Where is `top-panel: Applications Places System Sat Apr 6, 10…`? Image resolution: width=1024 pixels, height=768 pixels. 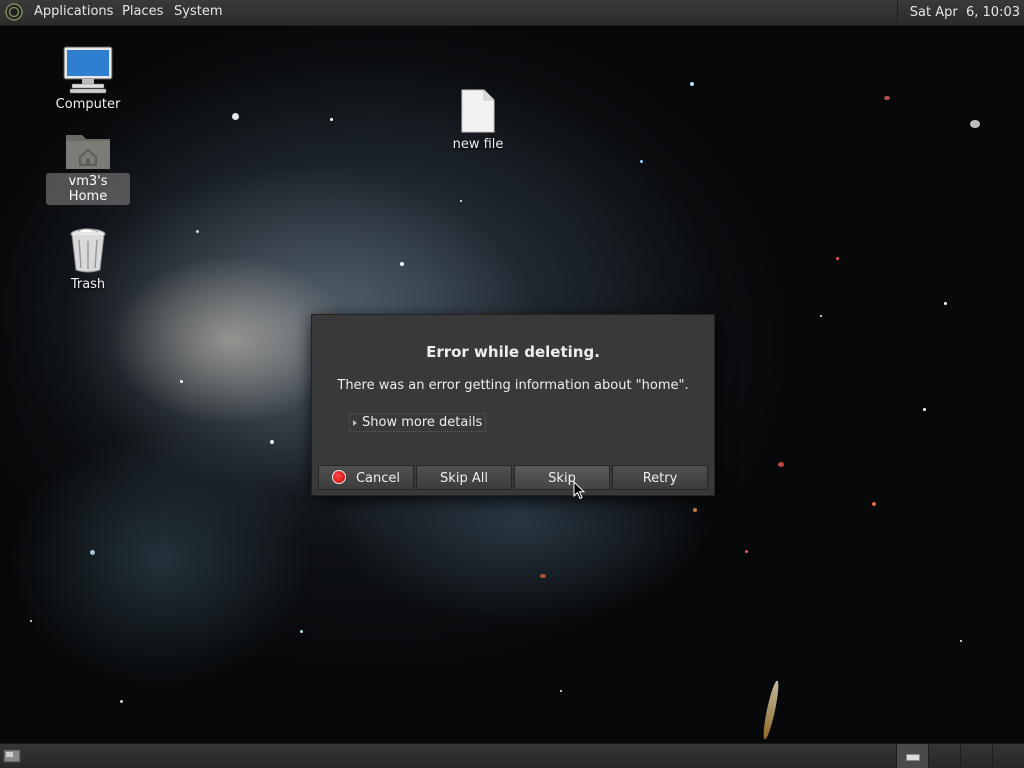 top-panel: Applications Places System Sat Apr 6, 10… is located at coordinates (512, 13).